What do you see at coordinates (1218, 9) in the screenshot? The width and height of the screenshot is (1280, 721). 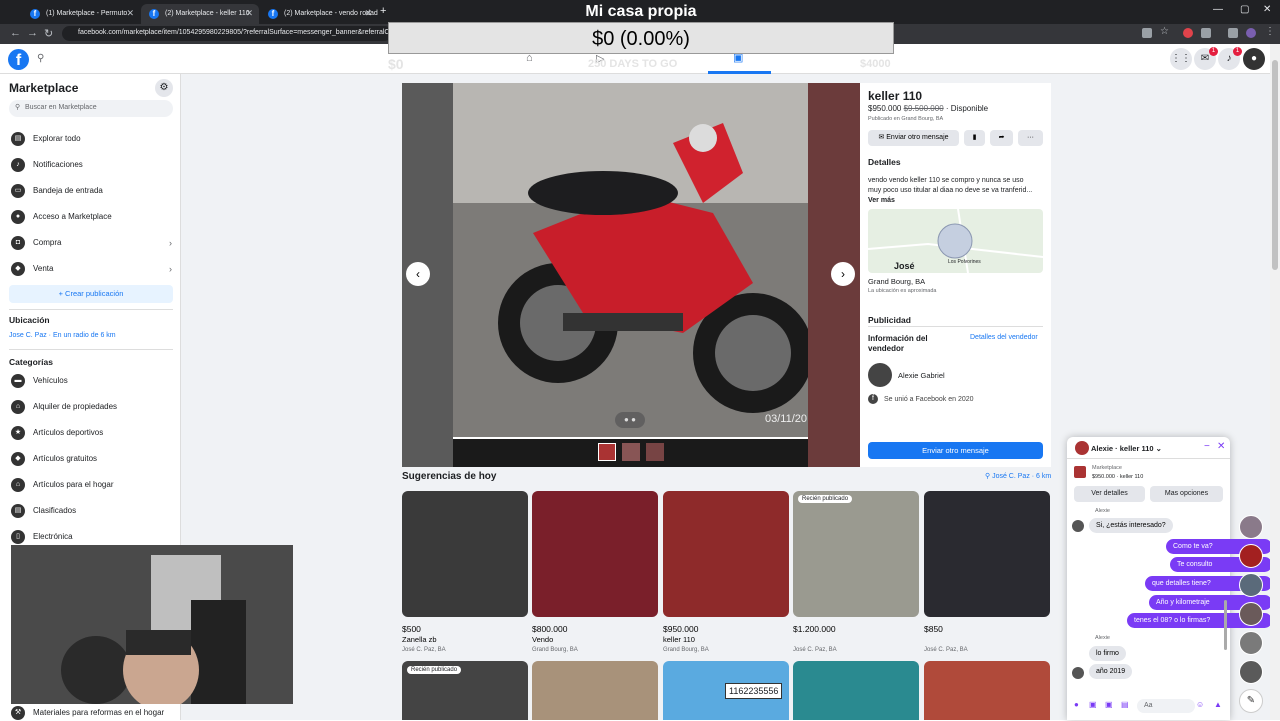 I see `minimize-window-icon: —` at bounding box center [1218, 9].